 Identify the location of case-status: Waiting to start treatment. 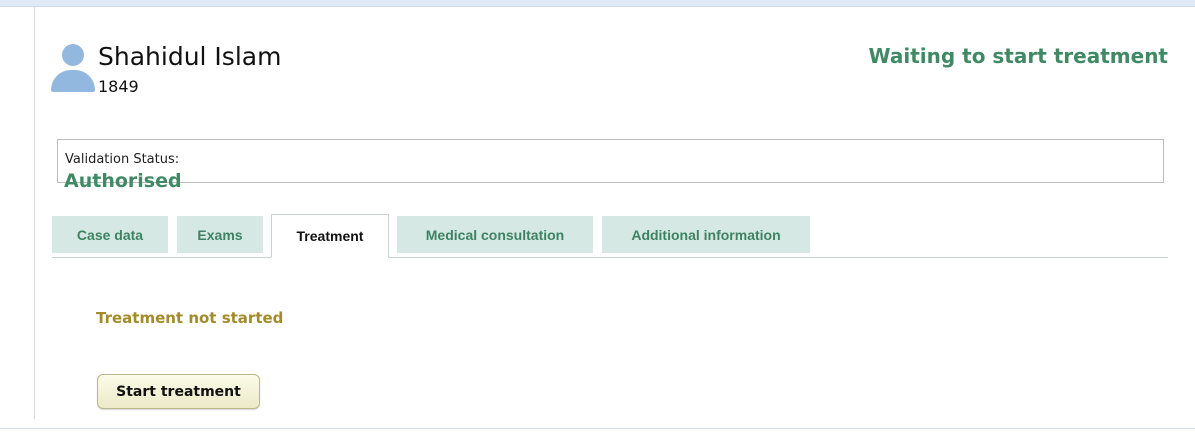
(1018, 56).